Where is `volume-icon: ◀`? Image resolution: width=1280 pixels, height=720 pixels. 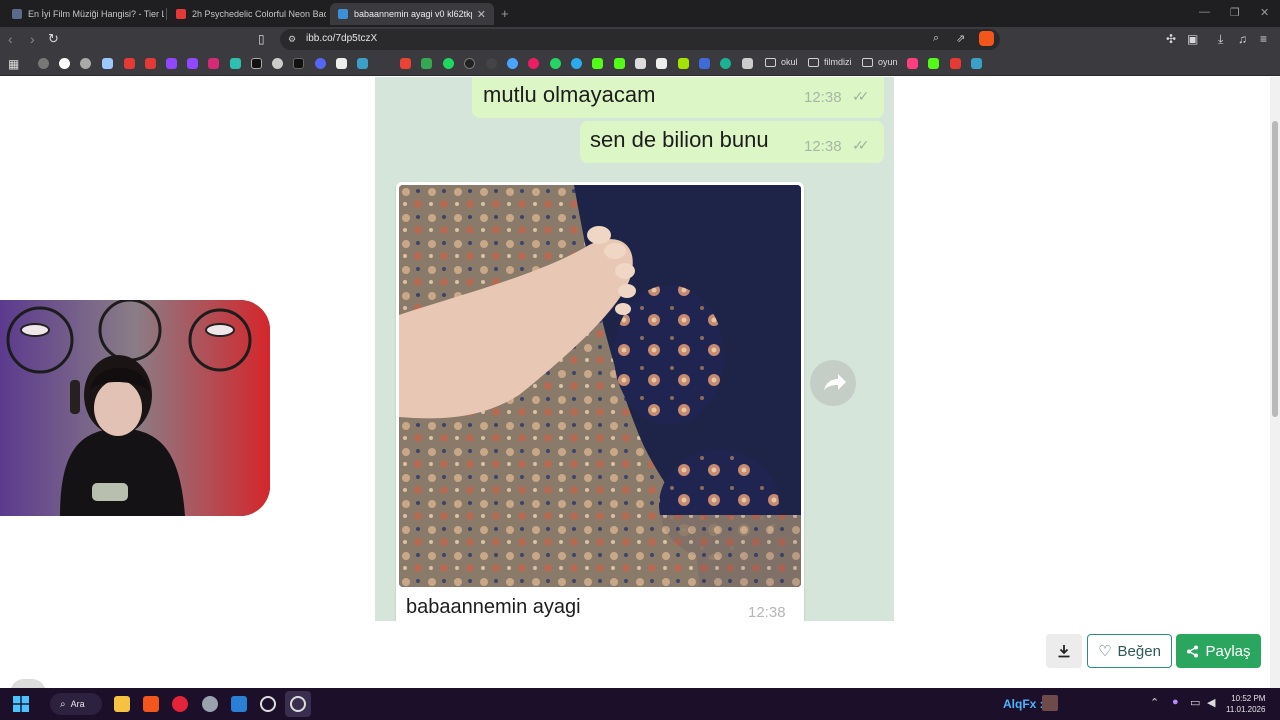 volume-icon: ◀ is located at coordinates (1211, 702).